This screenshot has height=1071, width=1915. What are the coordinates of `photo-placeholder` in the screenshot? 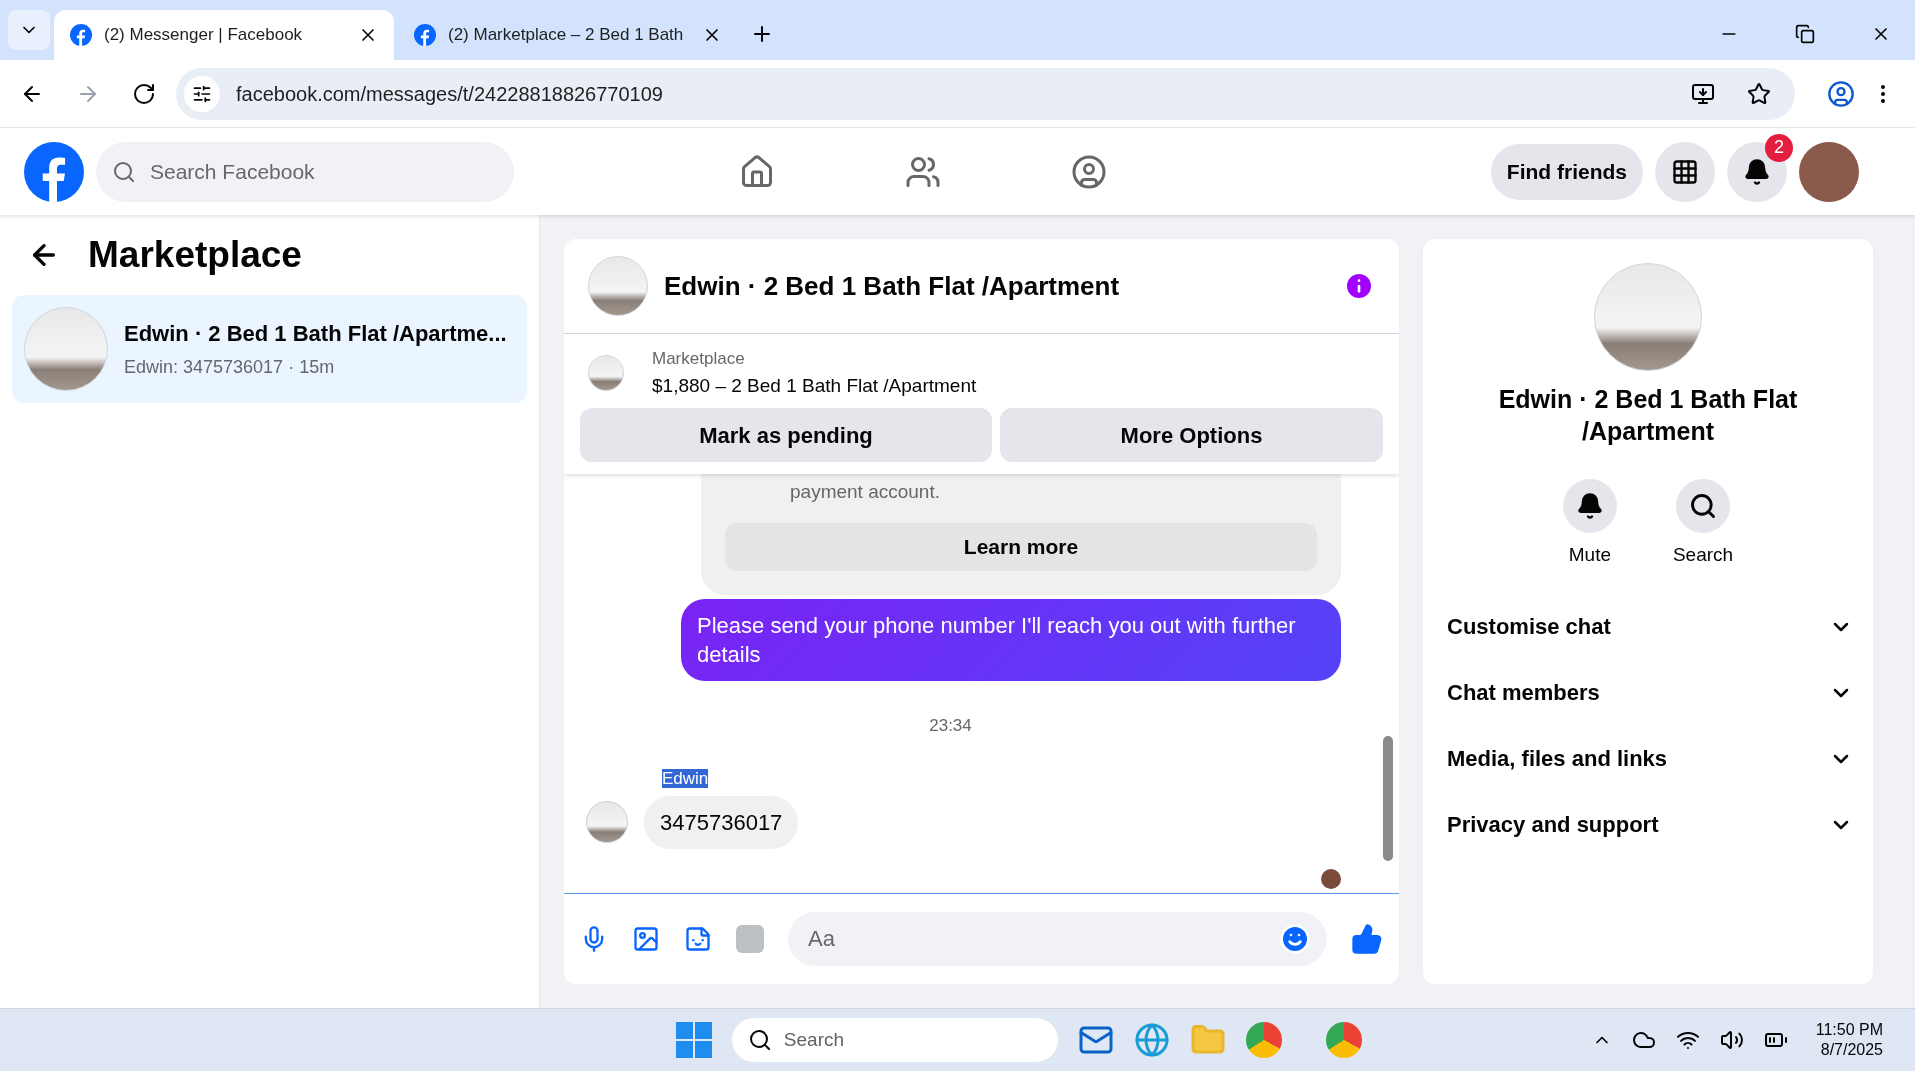 It's located at (606, 373).